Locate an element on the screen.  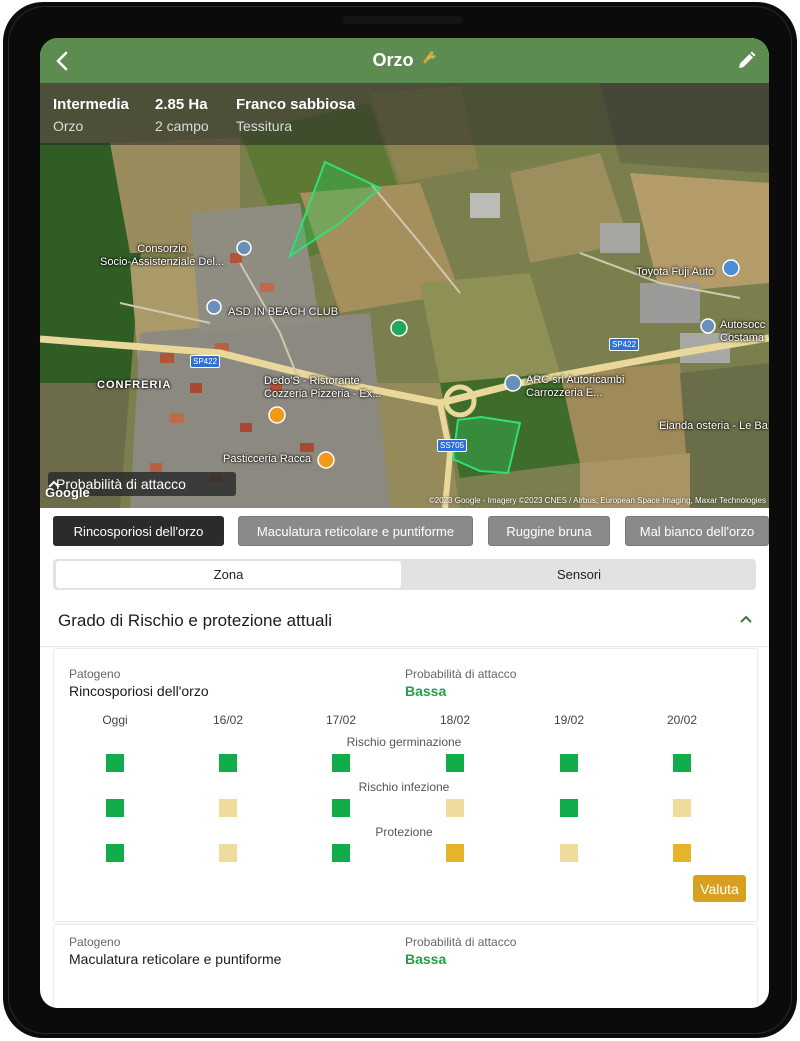
page-title: Orzo is located at coordinates (393, 60).